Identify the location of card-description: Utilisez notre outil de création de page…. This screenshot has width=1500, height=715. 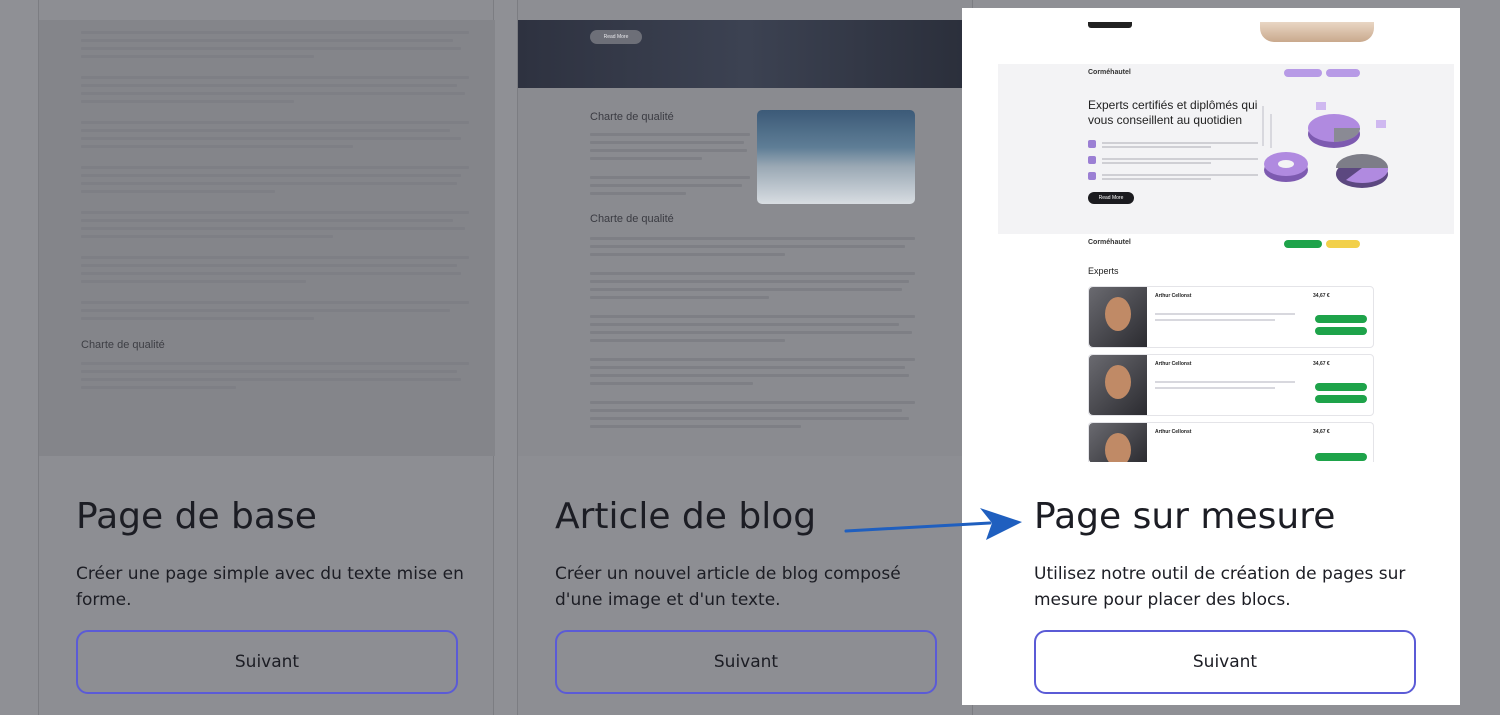
(1220, 587).